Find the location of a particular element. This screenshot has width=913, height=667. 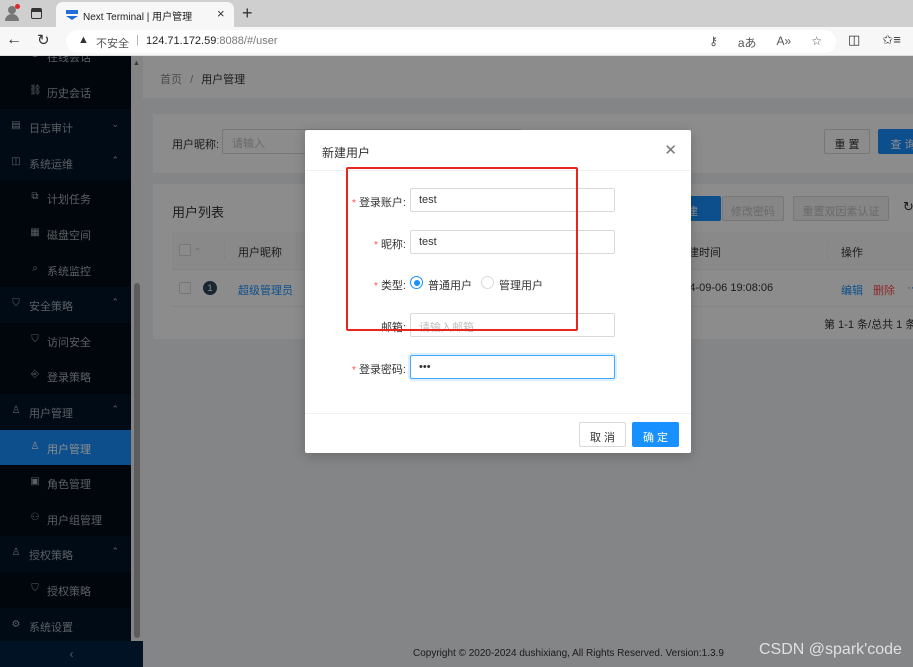

modal-title: 新建用户 is located at coordinates (346, 153).